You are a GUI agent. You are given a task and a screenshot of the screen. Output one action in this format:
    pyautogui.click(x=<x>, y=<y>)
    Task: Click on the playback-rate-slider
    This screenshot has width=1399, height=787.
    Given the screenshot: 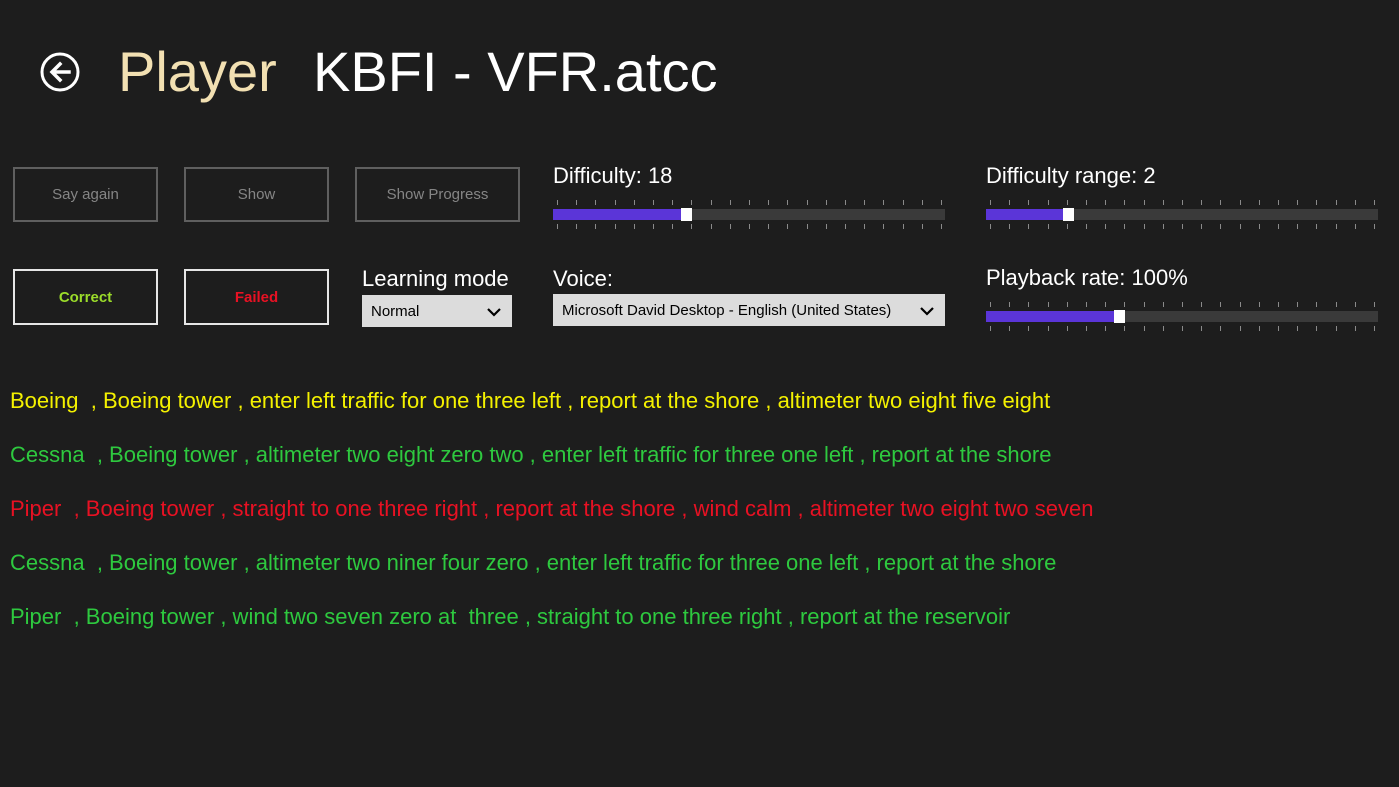 What is the action you would take?
    pyautogui.click(x=1182, y=317)
    